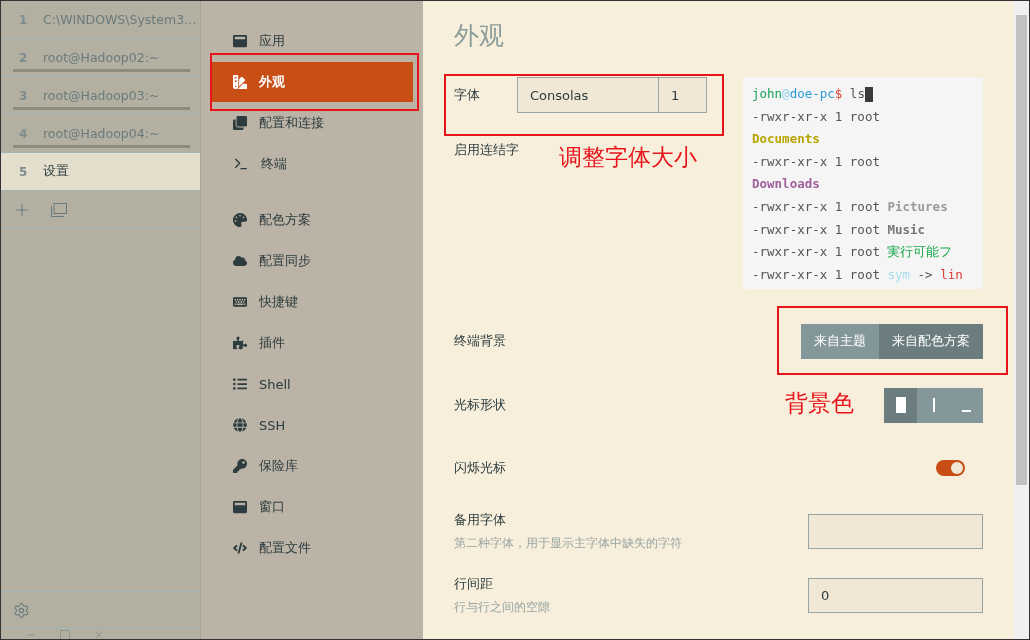  Describe the element at coordinates (312, 164) in the screenshot. I see `nav-item: 终端` at that location.